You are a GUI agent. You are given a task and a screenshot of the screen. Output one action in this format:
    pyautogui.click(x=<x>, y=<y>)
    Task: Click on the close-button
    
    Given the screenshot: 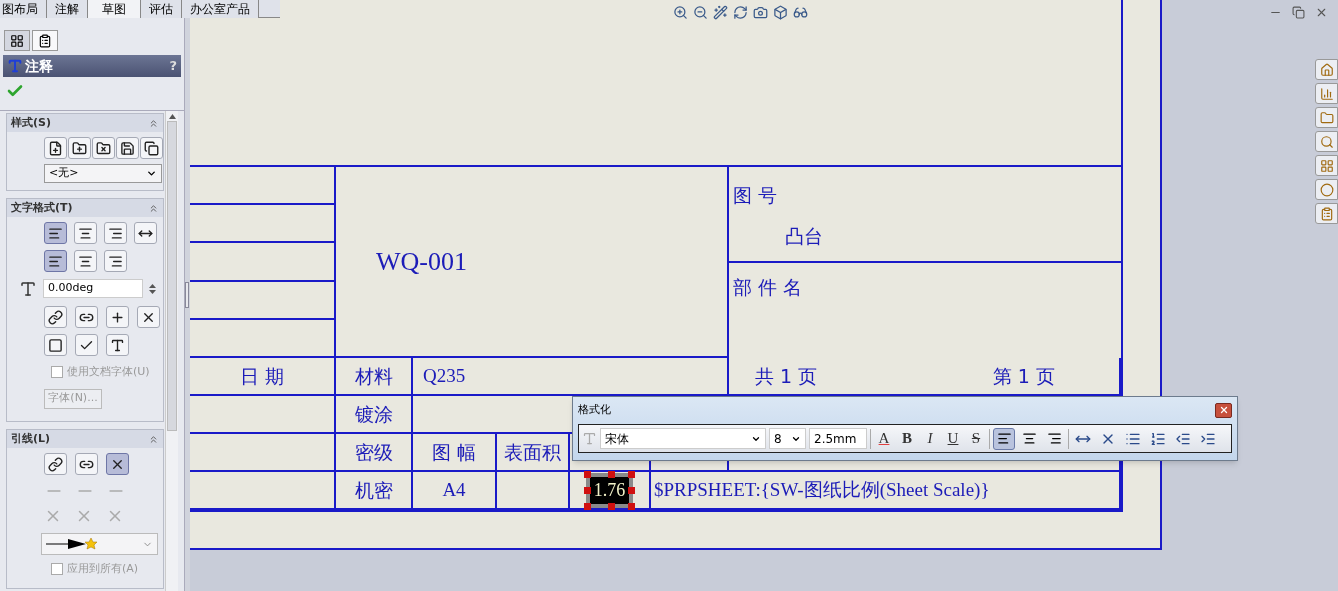 What is the action you would take?
    pyautogui.click(x=1223, y=410)
    